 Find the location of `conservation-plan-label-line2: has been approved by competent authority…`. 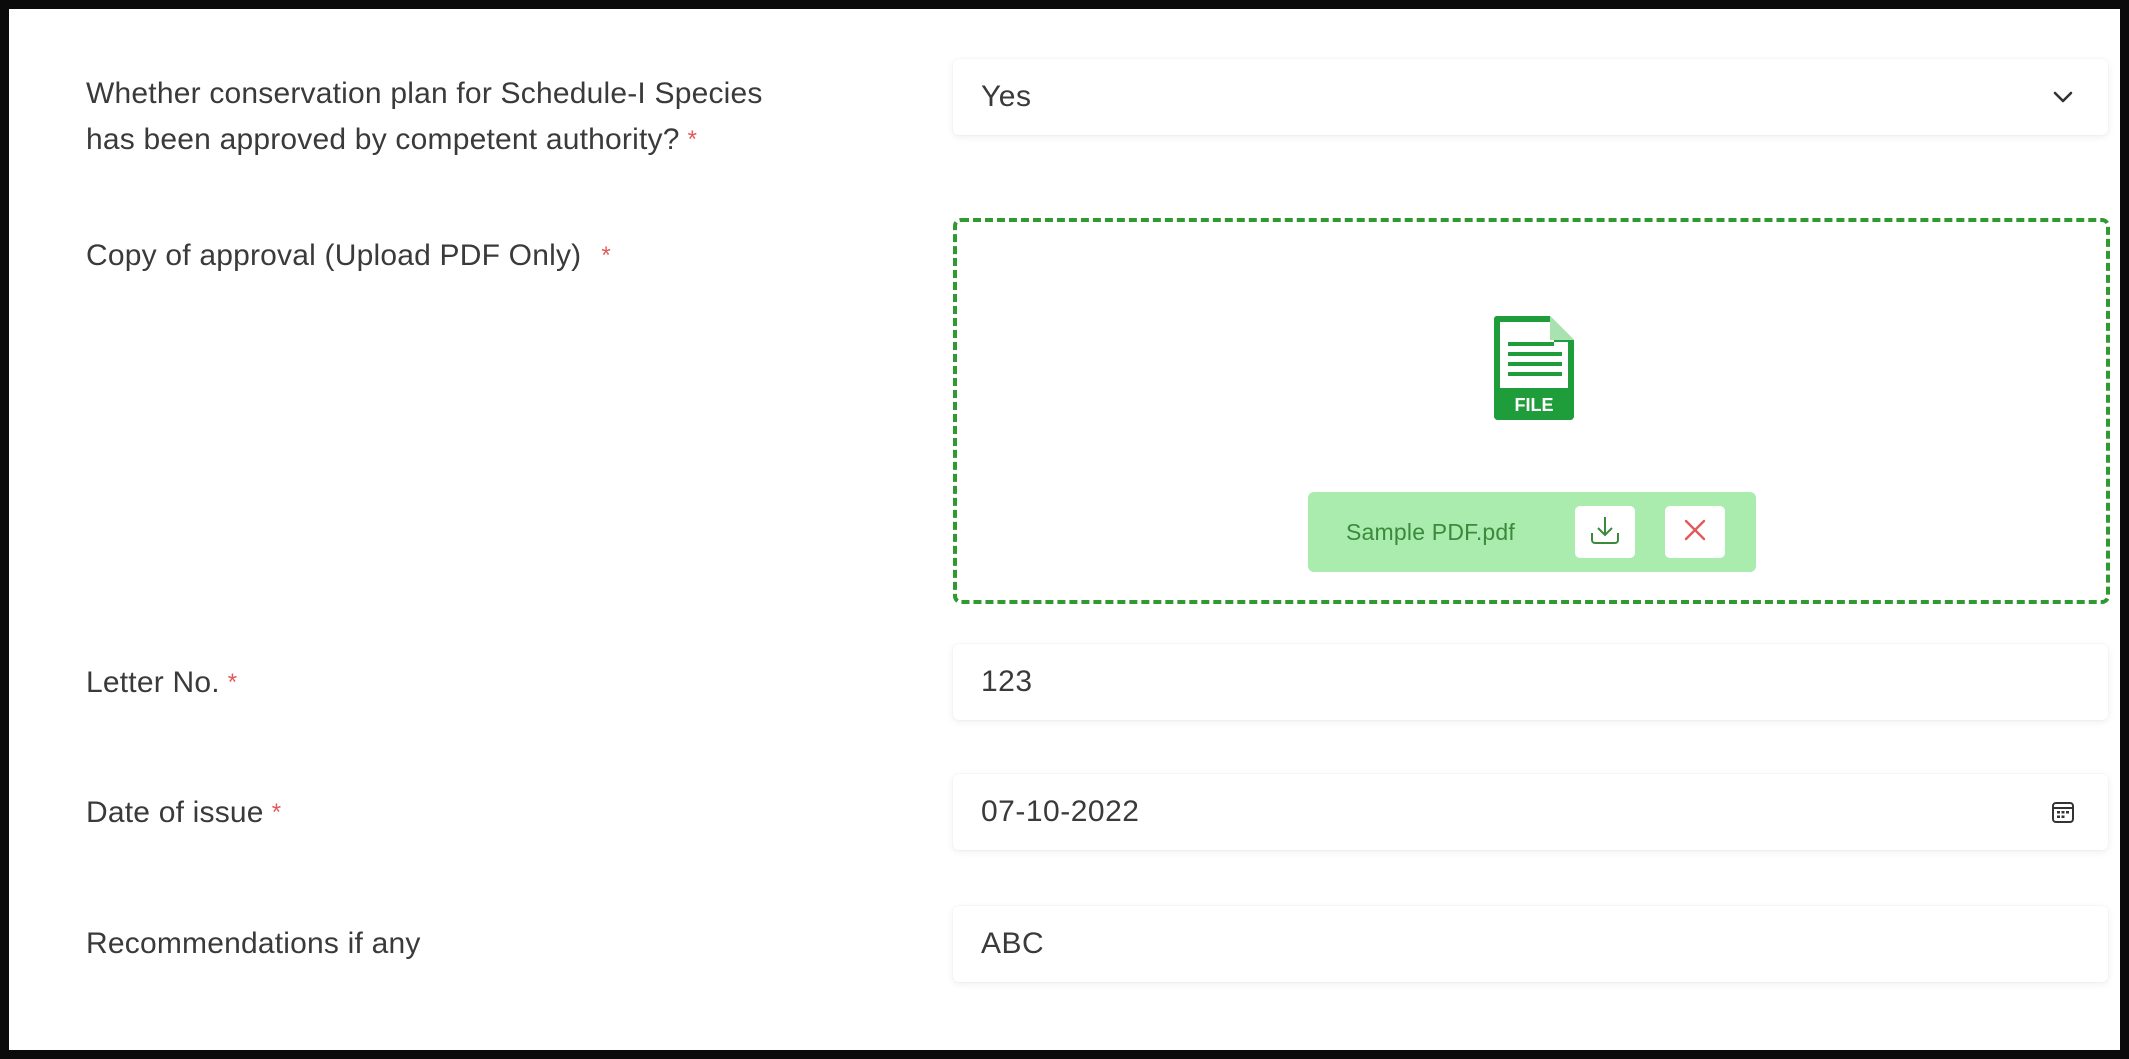

conservation-plan-label-line2: has been approved by competent authority… is located at coordinates (383, 139).